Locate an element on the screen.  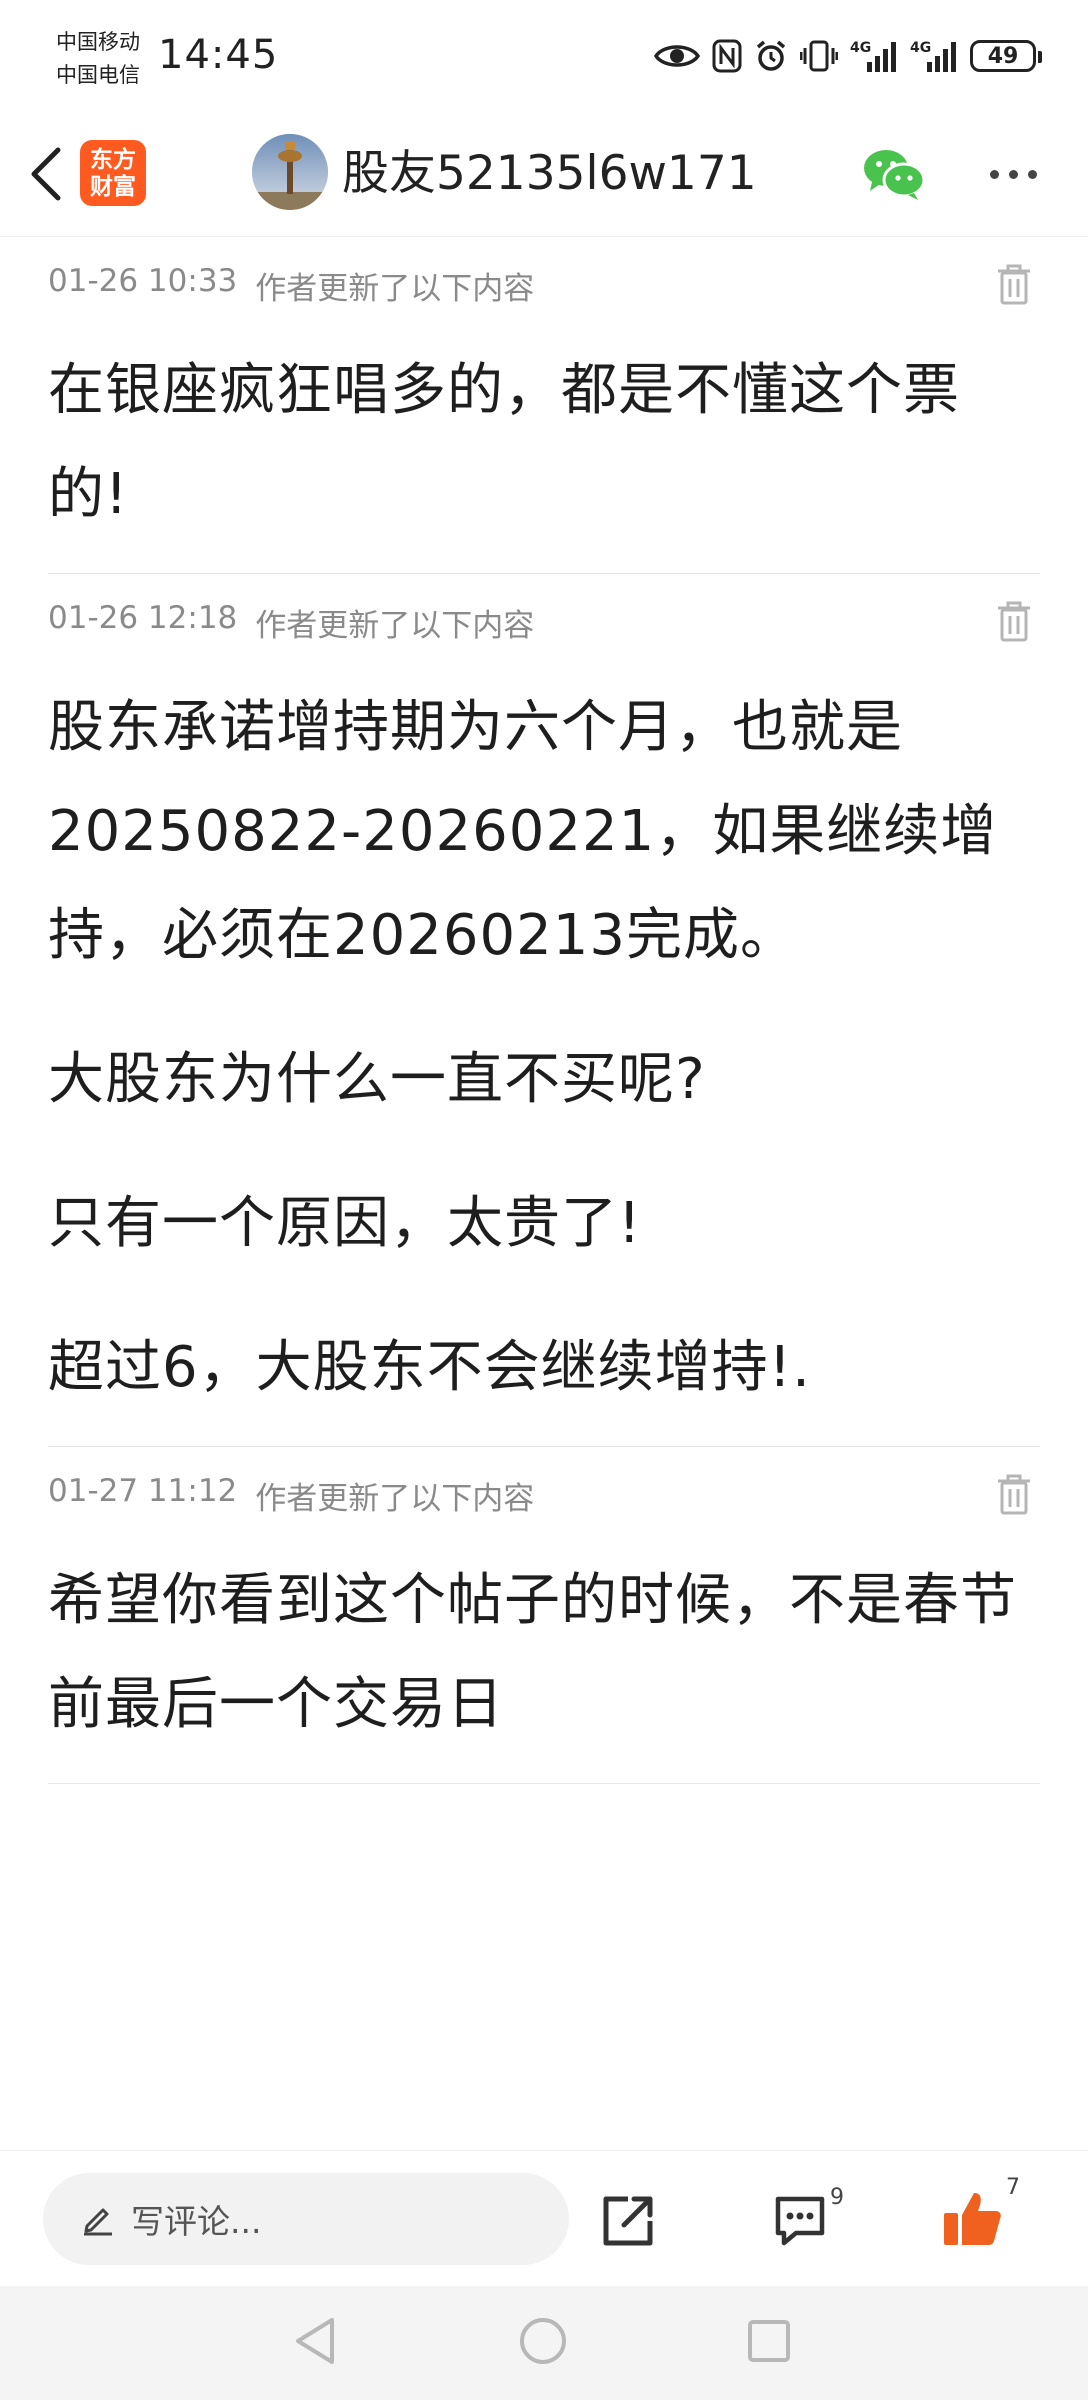
battery-level: 49 is located at coordinates (1003, 56).